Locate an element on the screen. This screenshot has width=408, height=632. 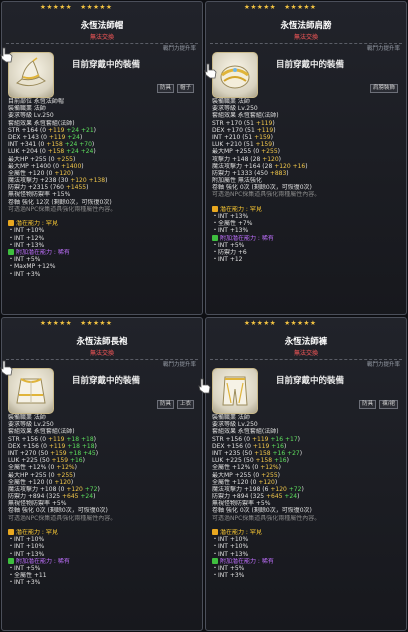
stat-line: ・INT +3% is located at coordinates (103, 274).